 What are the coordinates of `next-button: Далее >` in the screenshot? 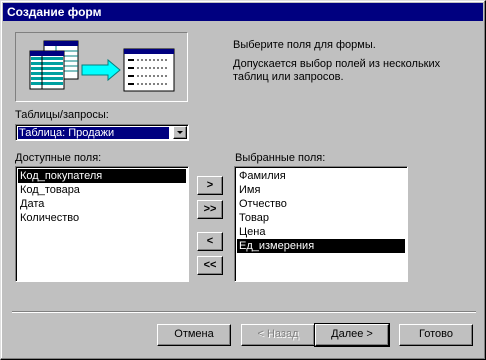 It's located at (352, 335).